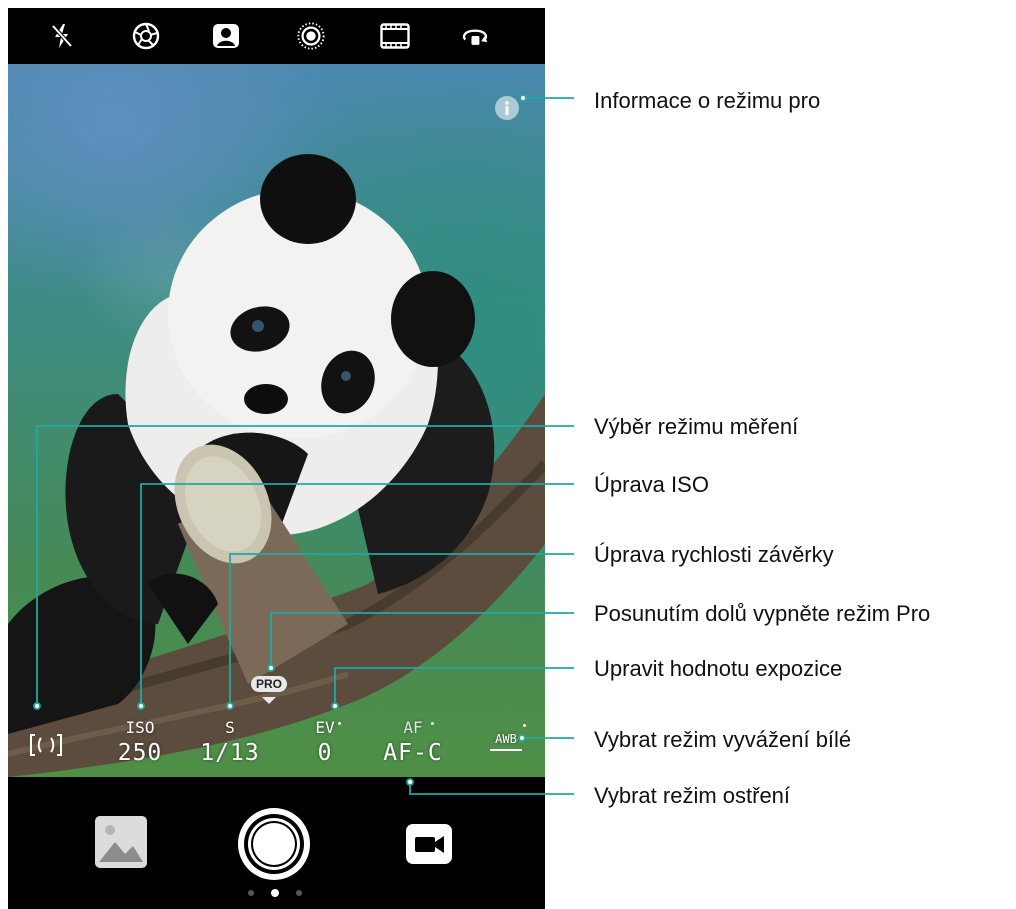  Describe the element at coordinates (325, 727) in the screenshot. I see `exposure-label: EV` at that location.